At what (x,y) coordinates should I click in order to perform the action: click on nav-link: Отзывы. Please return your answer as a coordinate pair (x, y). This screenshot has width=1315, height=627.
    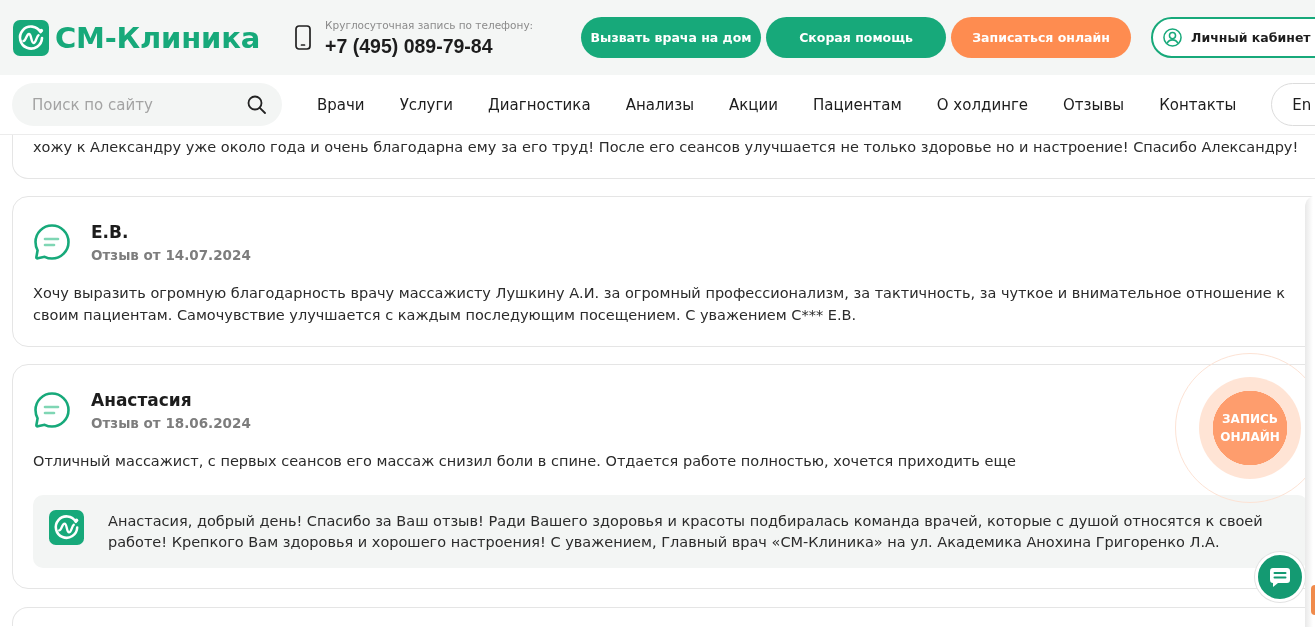
    Looking at the image, I should click on (1094, 104).